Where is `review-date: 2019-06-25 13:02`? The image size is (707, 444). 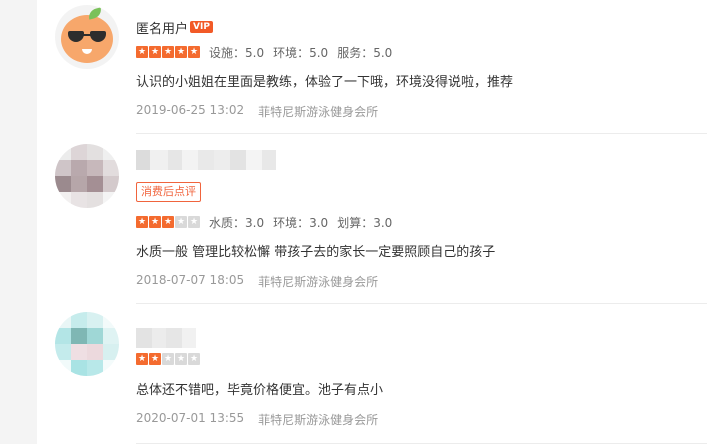 review-date: 2019-06-25 13:02 is located at coordinates (190, 110).